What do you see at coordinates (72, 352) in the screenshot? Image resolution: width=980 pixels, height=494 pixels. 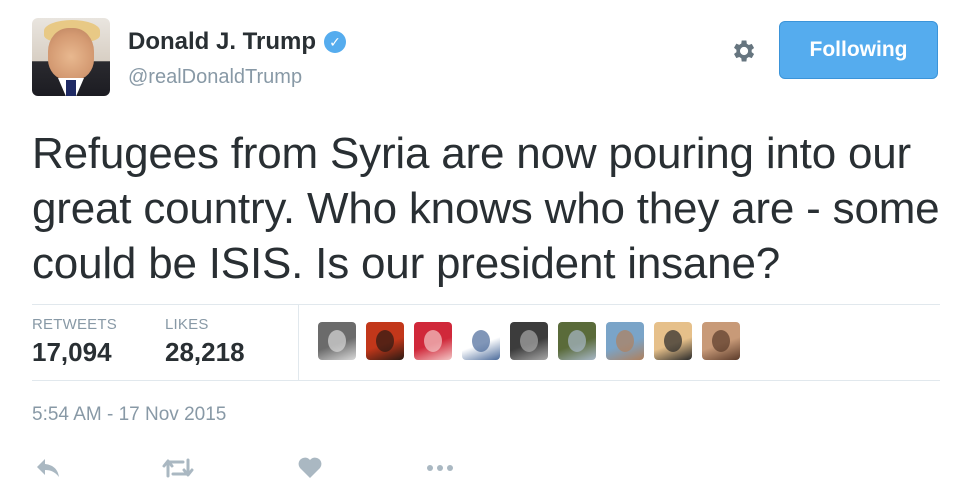 I see `retweets-count: 17,094` at bounding box center [72, 352].